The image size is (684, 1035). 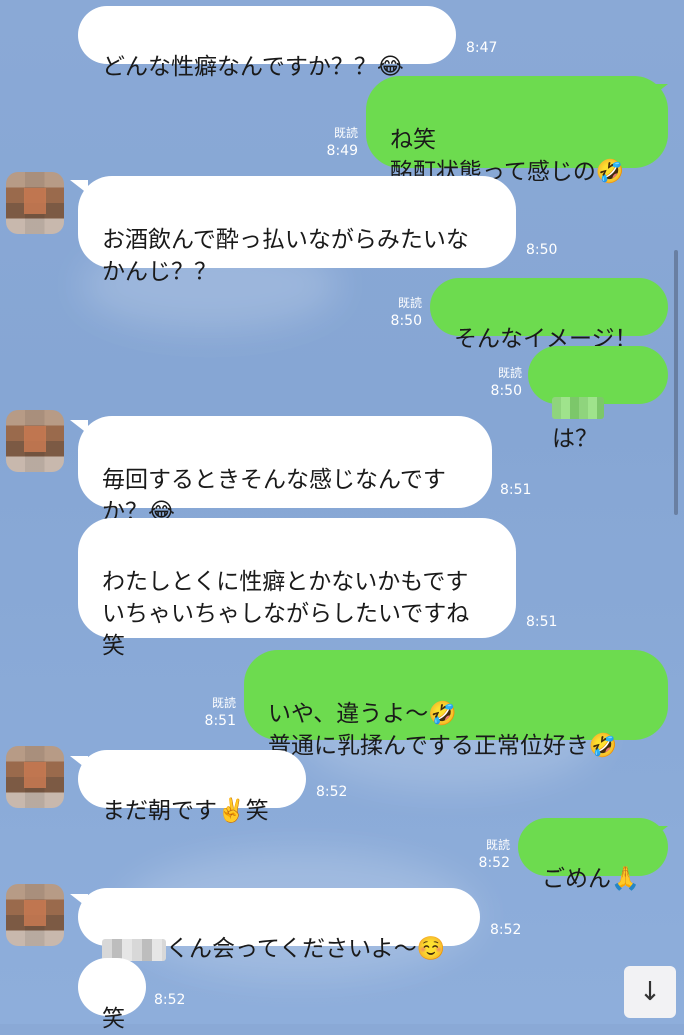 I want to click on message-bubble-outgoing: いや、違うよ〜🤣 普通に乳揉んでする正常位好き🤣, so click(x=456, y=704).